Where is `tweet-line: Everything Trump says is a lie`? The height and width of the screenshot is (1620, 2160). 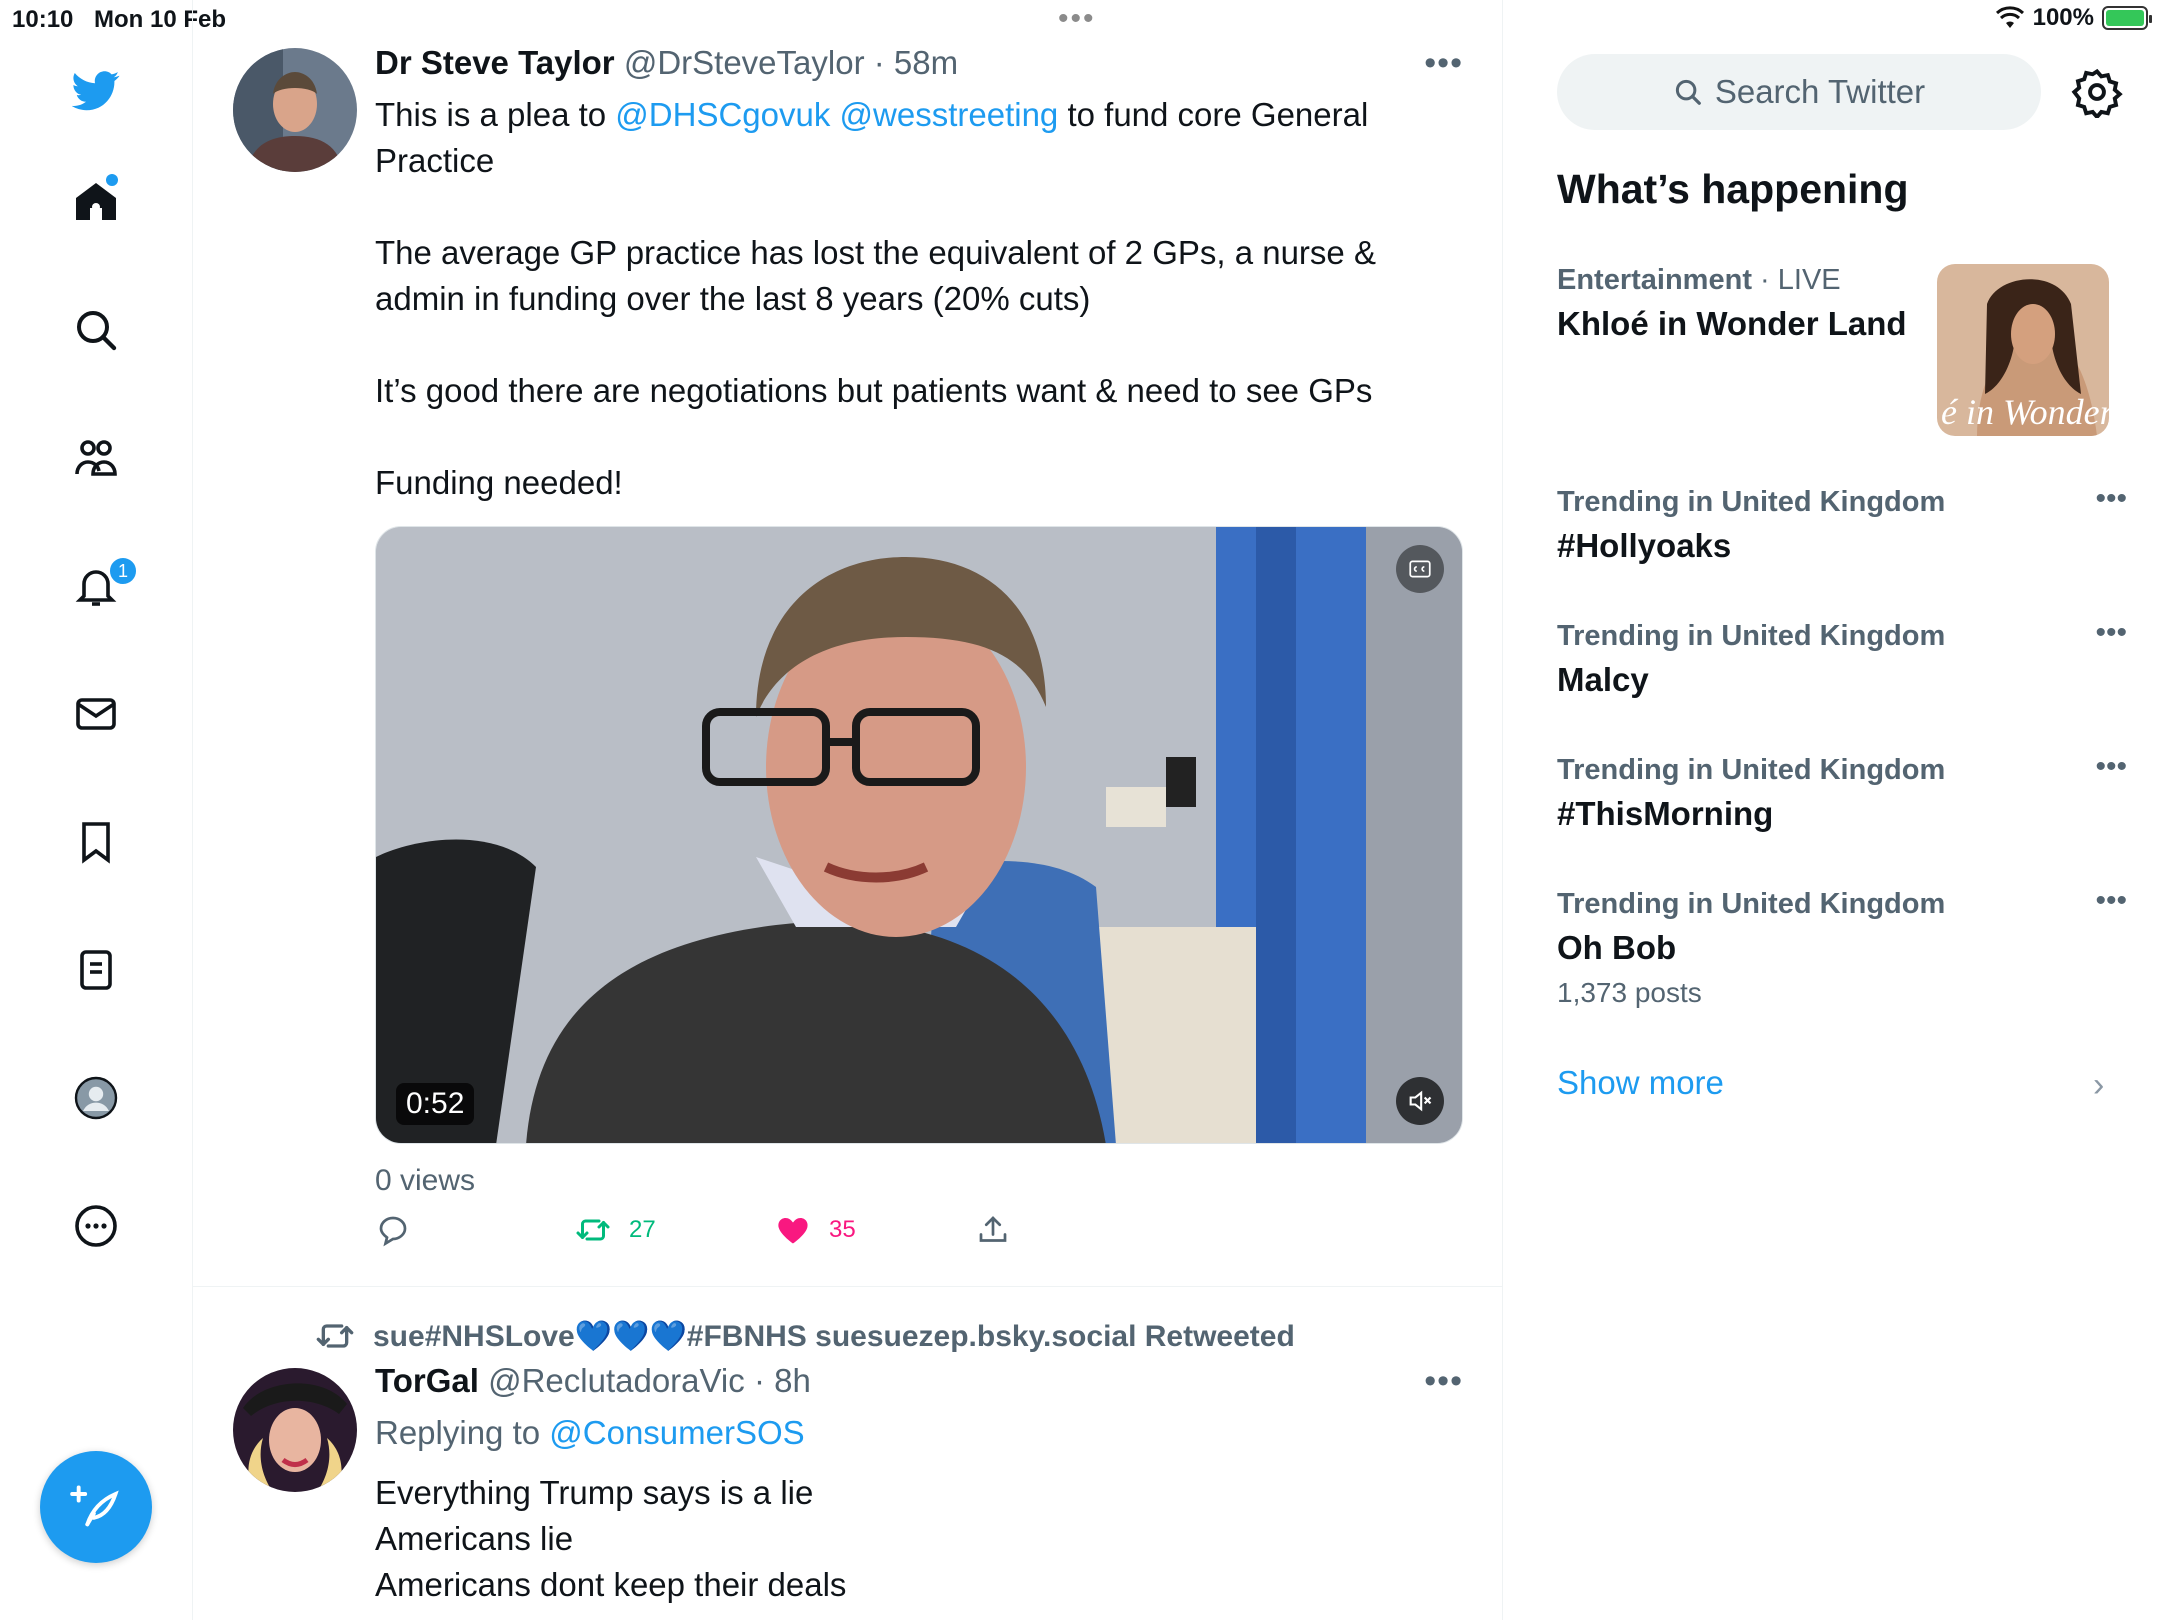
tweet-line: Everything Trump says is a lie is located at coordinates (594, 1492).